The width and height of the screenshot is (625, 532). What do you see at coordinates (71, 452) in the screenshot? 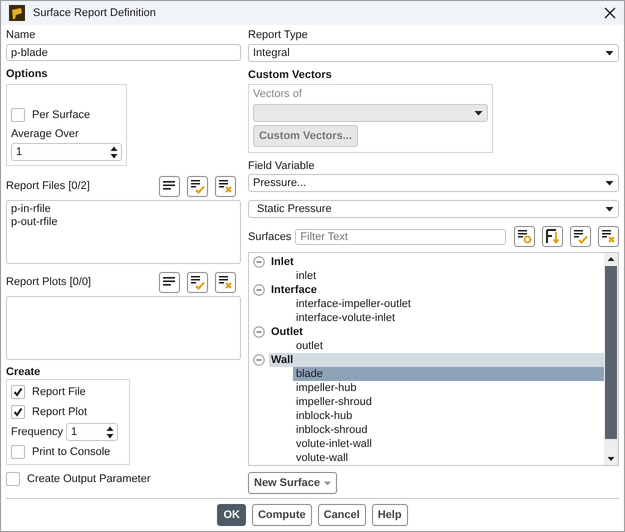
I see `checkbox-label: Print to Console` at bounding box center [71, 452].